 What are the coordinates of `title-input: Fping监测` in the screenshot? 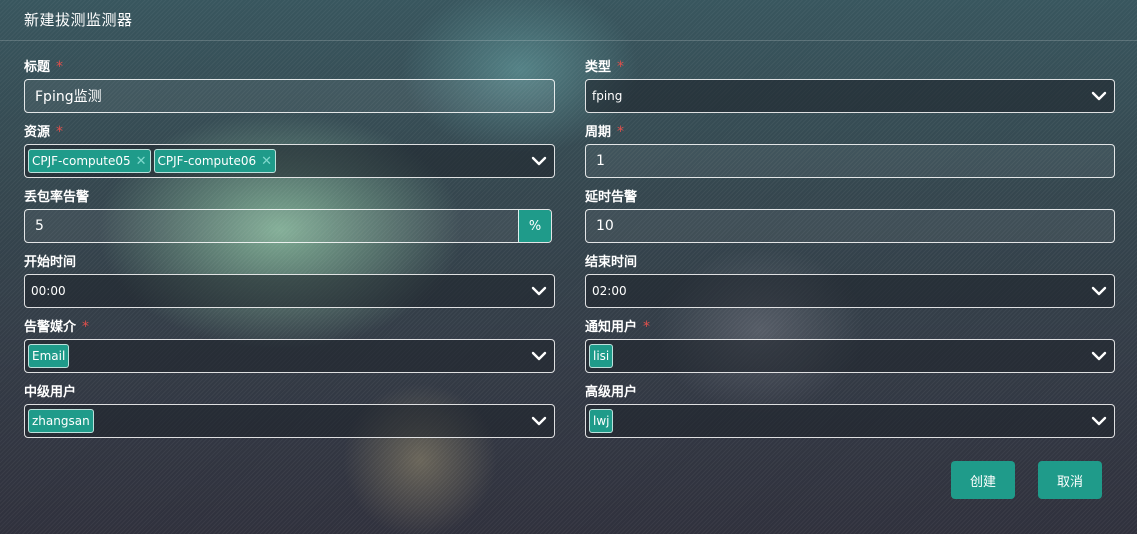 It's located at (289, 96).